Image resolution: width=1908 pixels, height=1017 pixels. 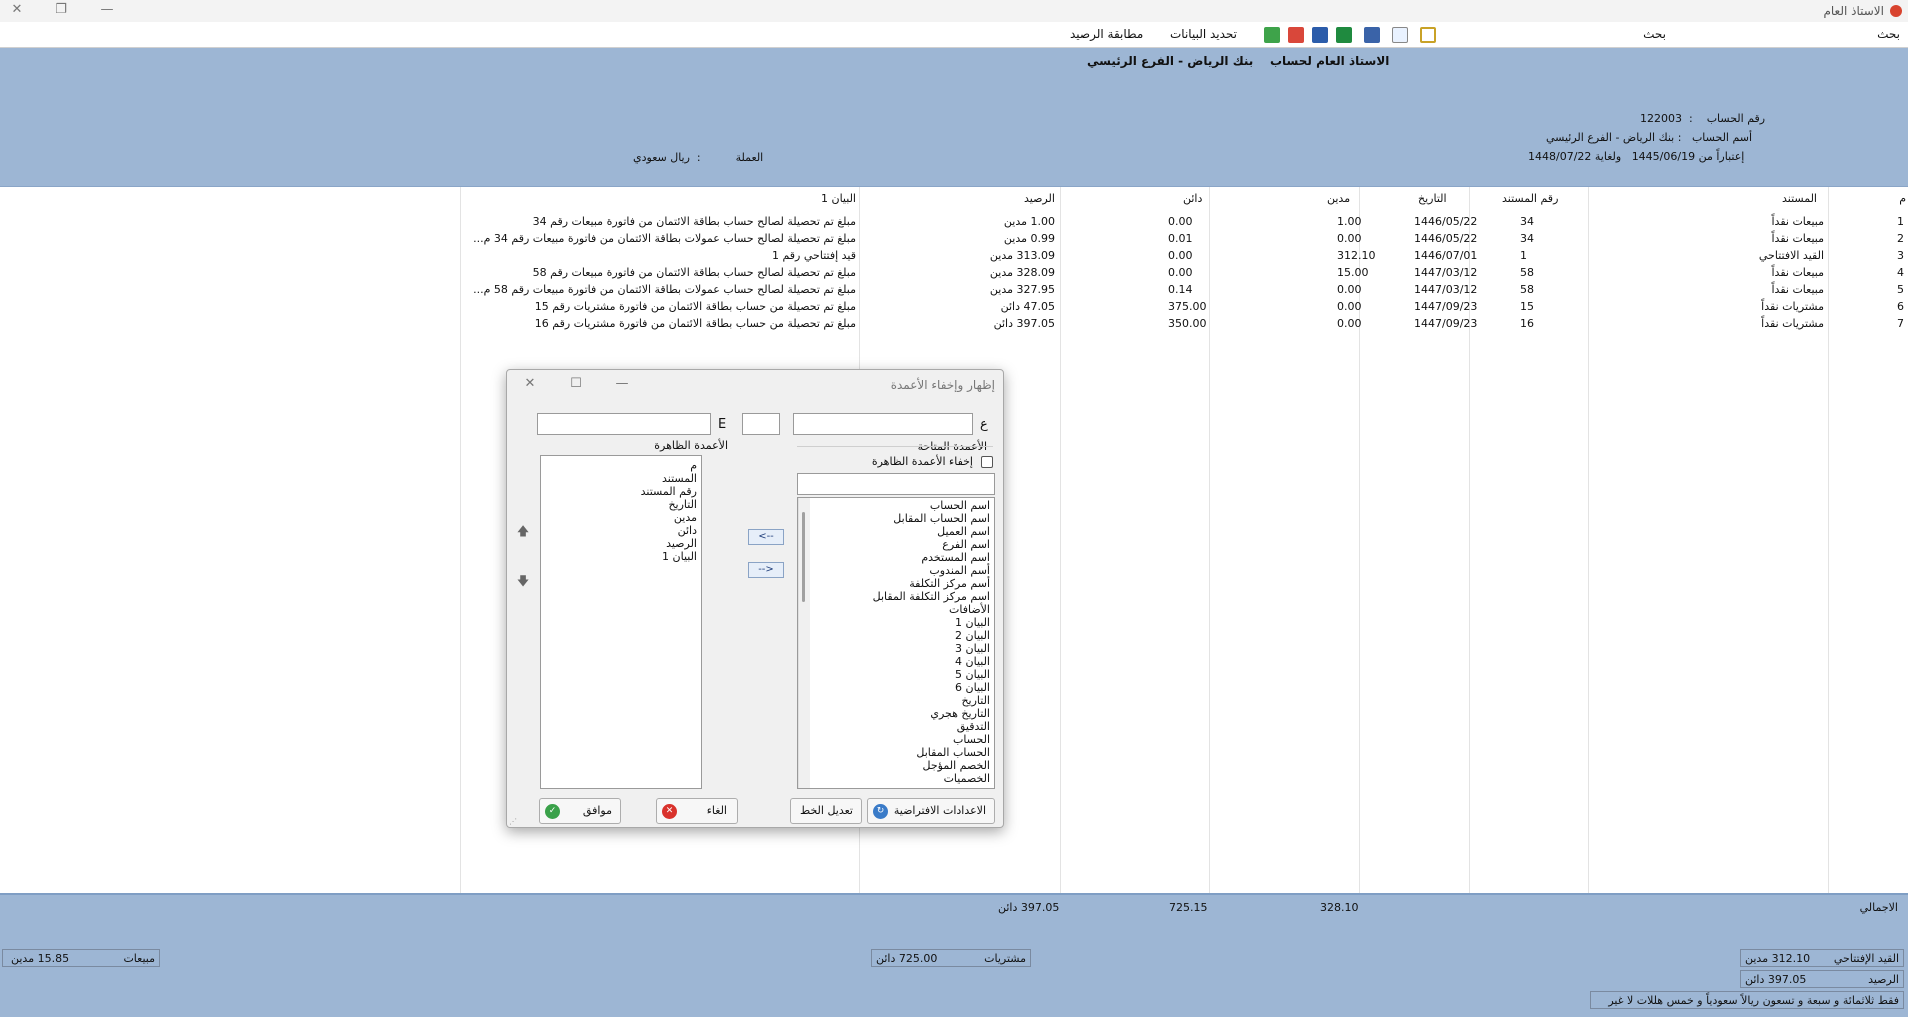 What do you see at coordinates (1527, 323) in the screenshot?
I see `cell-doc-number: 16` at bounding box center [1527, 323].